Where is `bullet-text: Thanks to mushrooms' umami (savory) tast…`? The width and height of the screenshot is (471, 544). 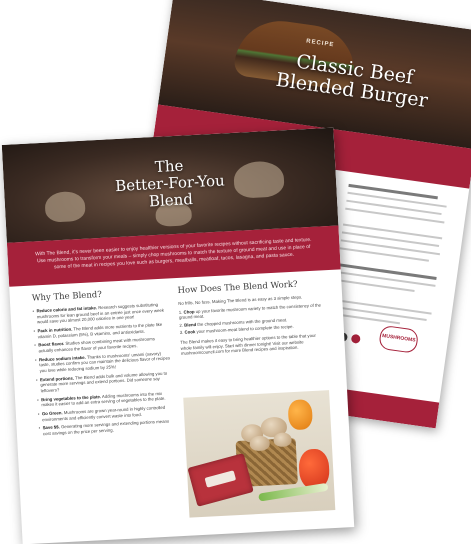
bullet-text: Thanks to mushrooms' umami (savory) tast… is located at coordinates (105, 362).